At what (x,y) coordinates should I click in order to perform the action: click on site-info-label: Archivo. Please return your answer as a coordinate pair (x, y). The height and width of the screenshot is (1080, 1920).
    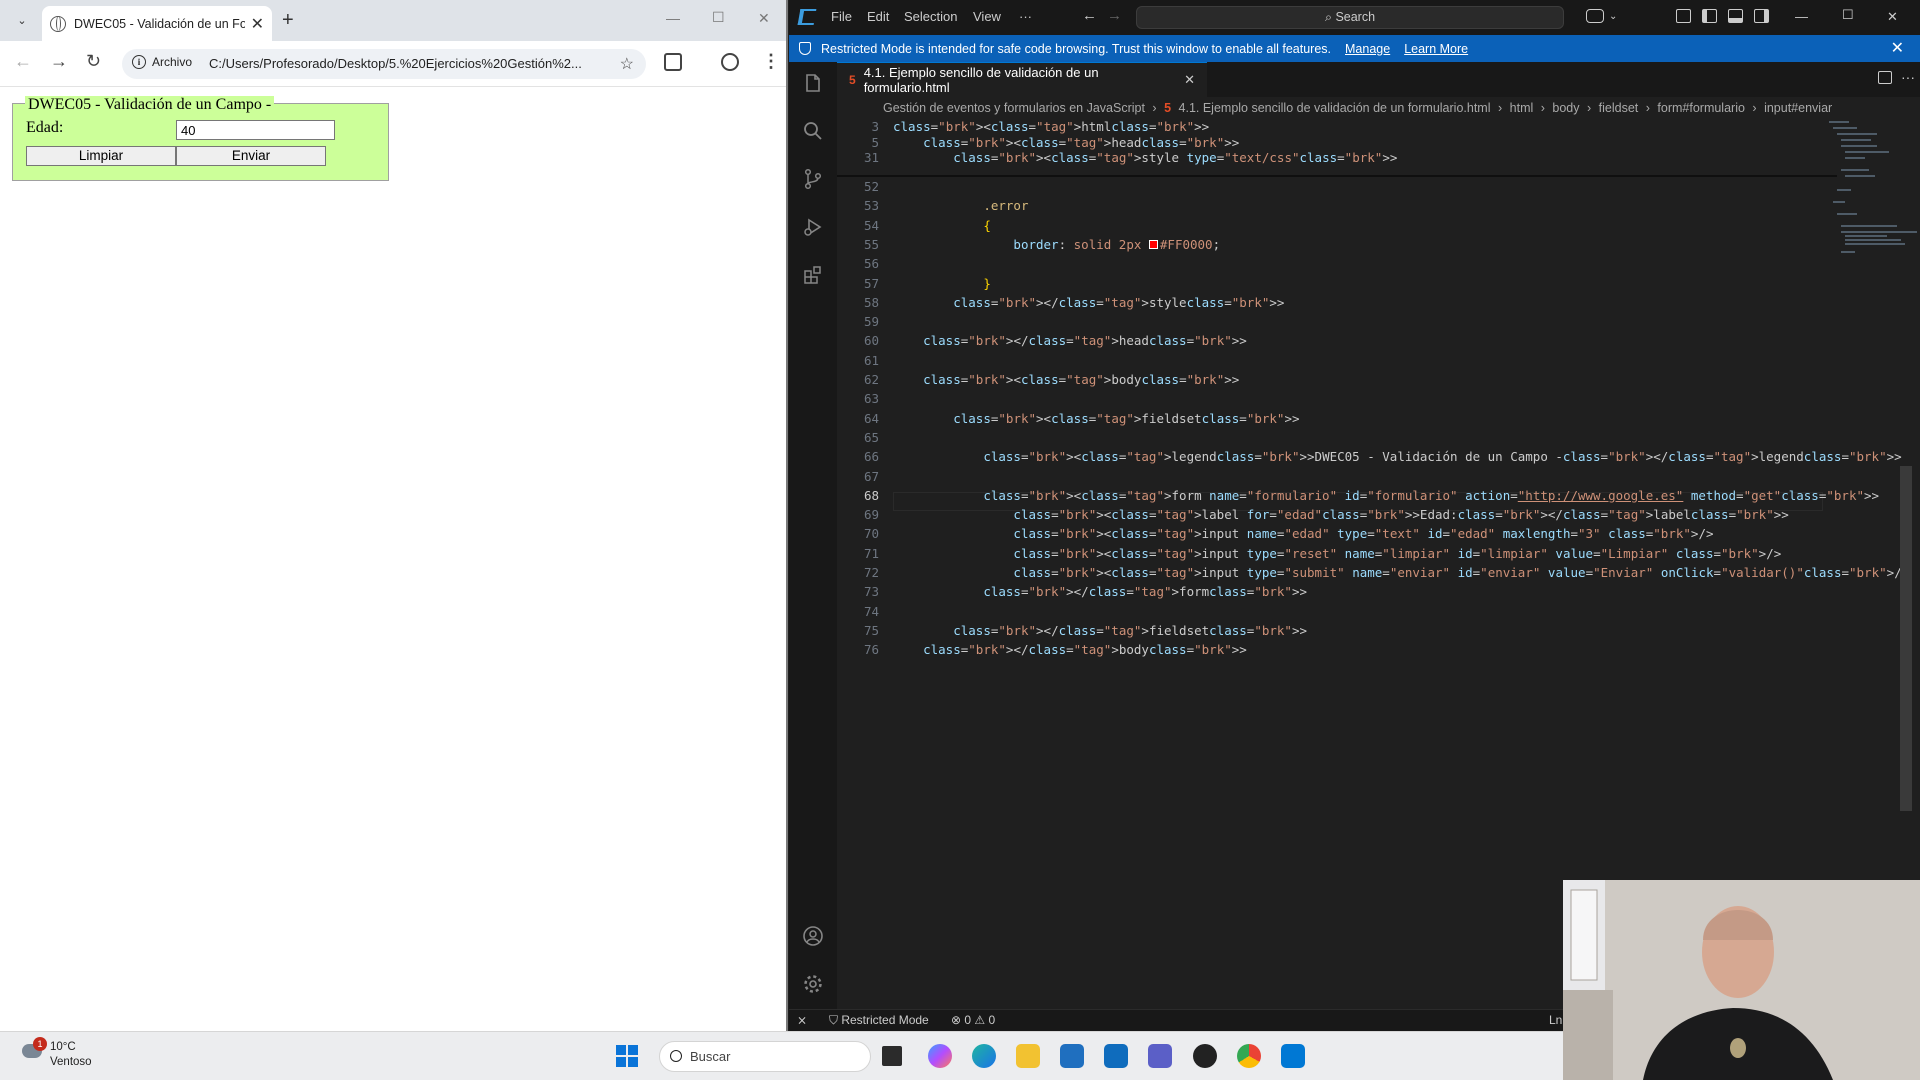
    Looking at the image, I should click on (172, 62).